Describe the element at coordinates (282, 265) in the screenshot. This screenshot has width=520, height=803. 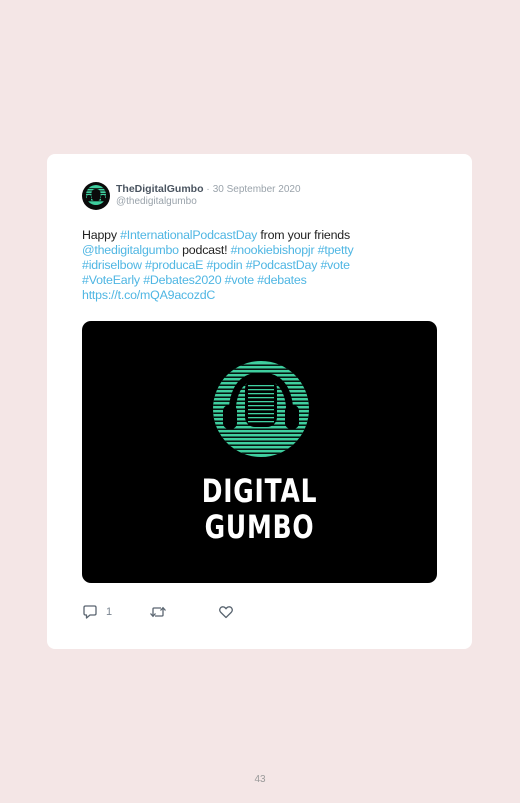
I see `hashtag-link: #PodcastDay` at that location.